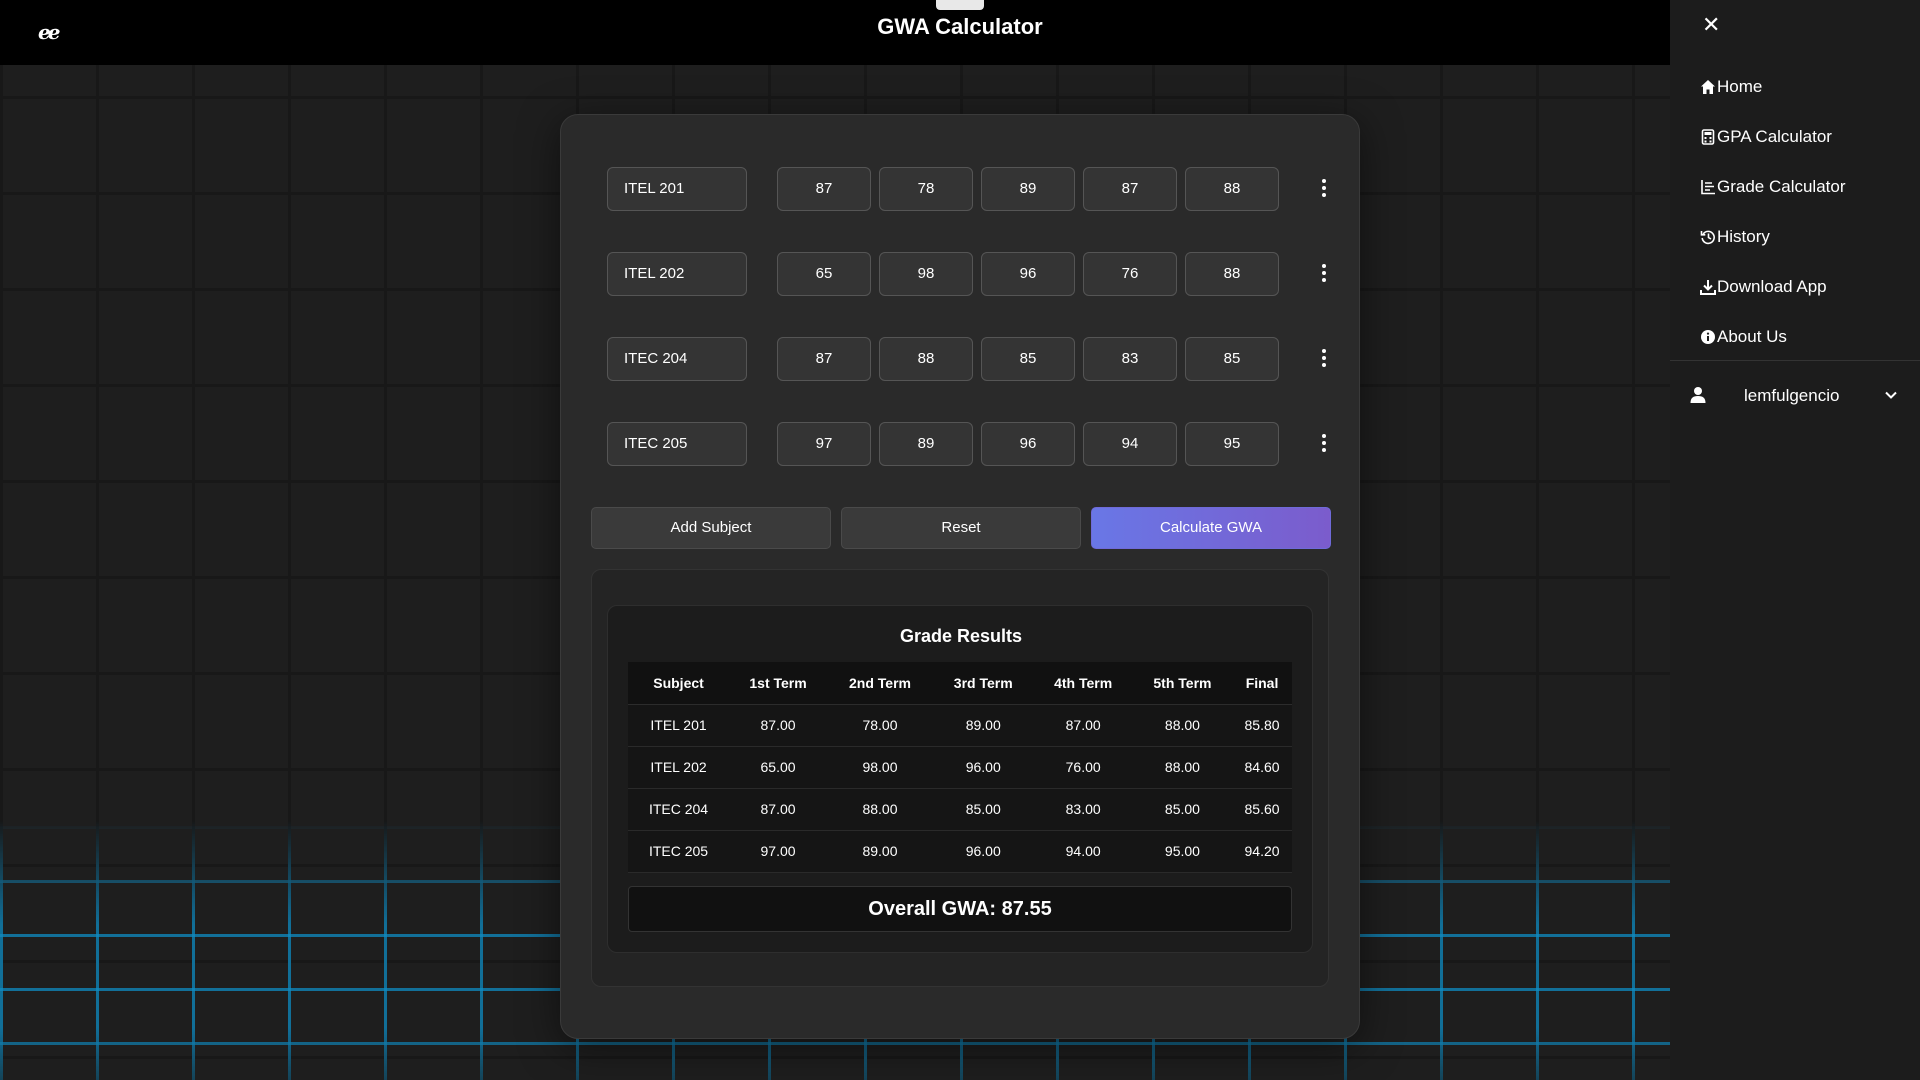 This screenshot has height=1080, width=1920. I want to click on table-cell: 85.60, so click(1262, 809).